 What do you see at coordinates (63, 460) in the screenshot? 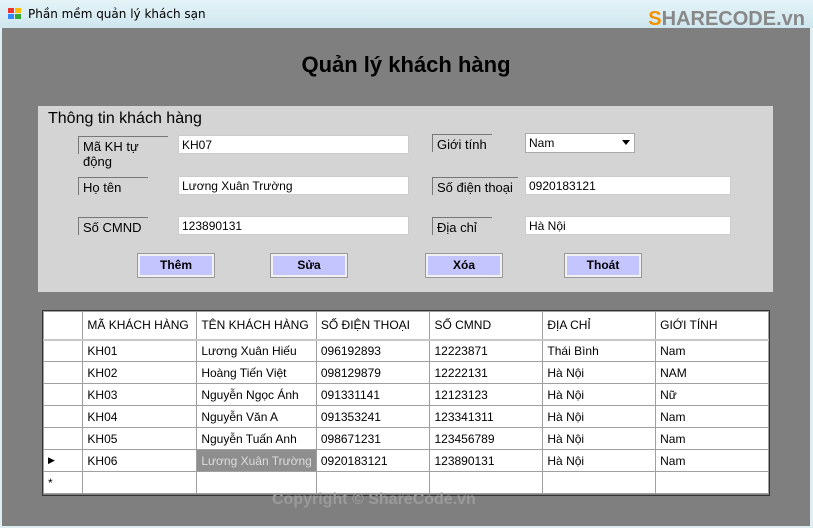
I see `row-header: ▶` at bounding box center [63, 460].